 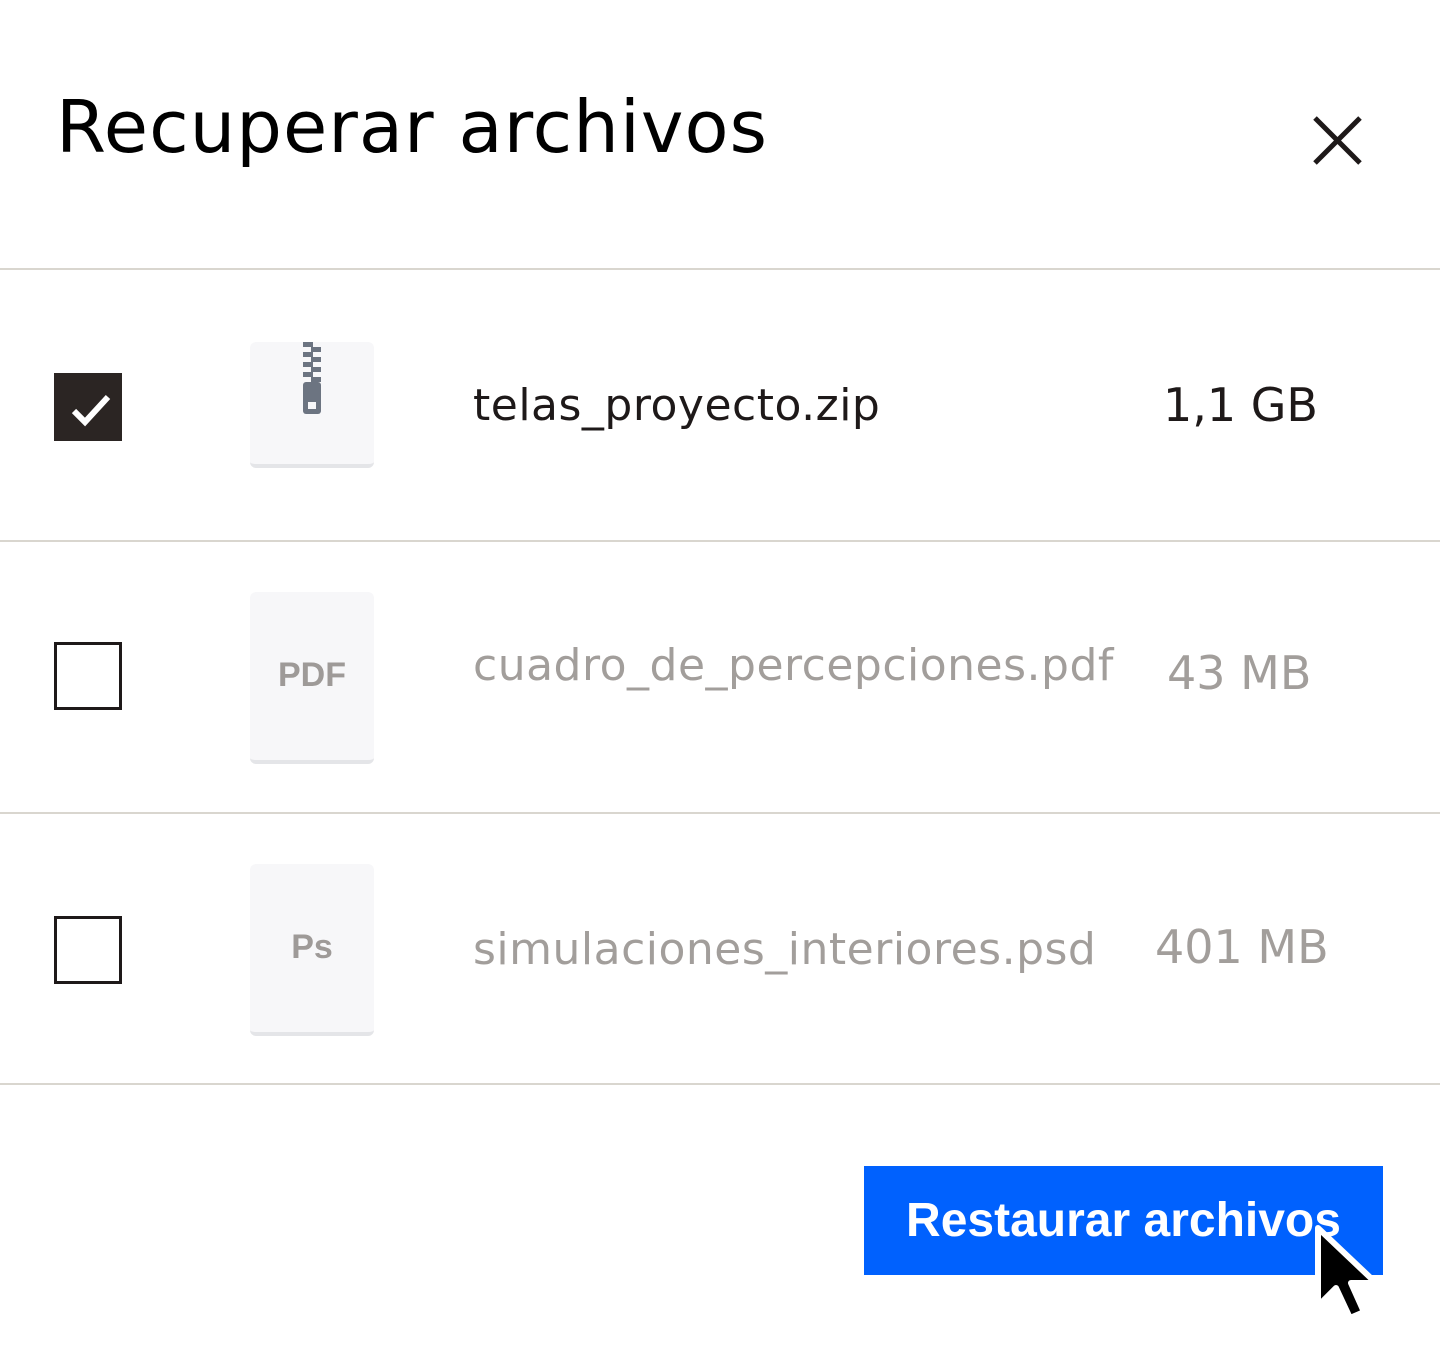 What do you see at coordinates (91, 410) in the screenshot?
I see `checkmark-icon` at bounding box center [91, 410].